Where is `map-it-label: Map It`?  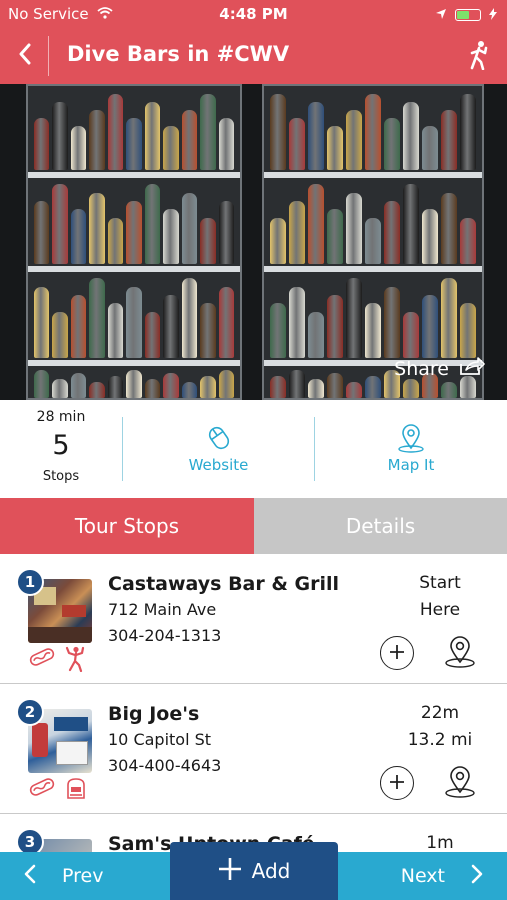 map-it-label: Map It is located at coordinates (411, 465).